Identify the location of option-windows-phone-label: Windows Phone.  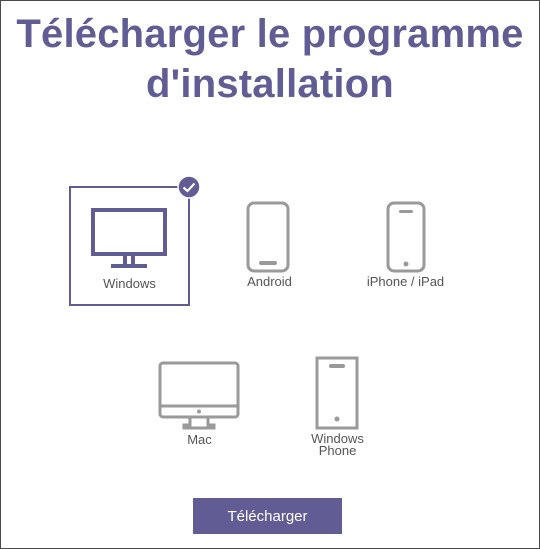
(337, 445).